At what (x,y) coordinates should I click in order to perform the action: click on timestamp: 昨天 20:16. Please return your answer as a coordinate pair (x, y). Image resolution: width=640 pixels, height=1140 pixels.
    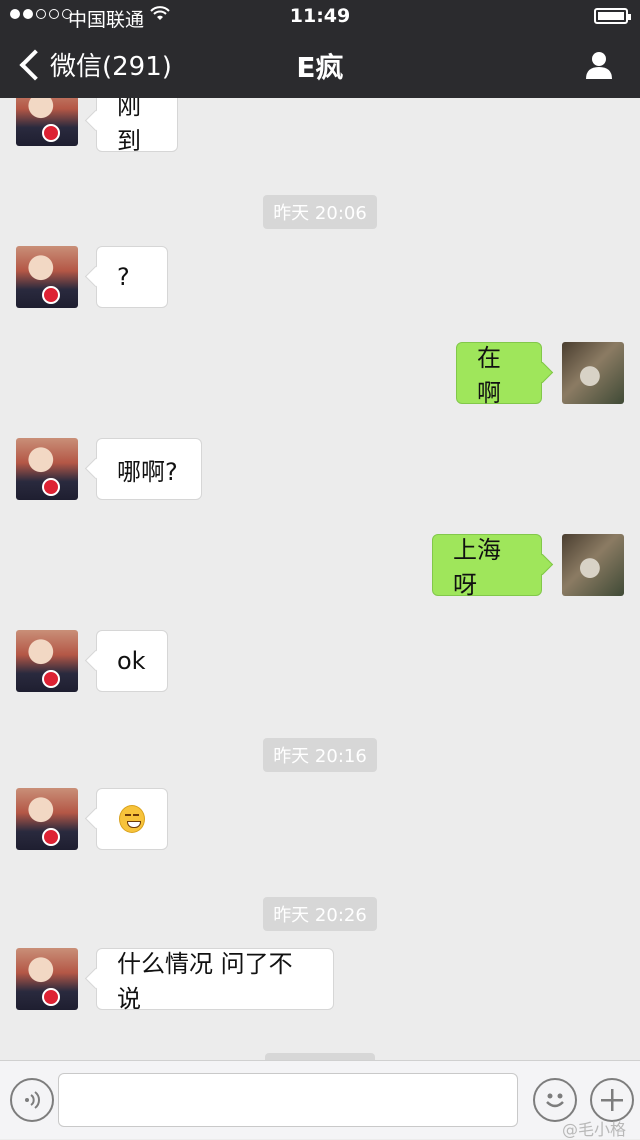
    Looking at the image, I should click on (320, 755).